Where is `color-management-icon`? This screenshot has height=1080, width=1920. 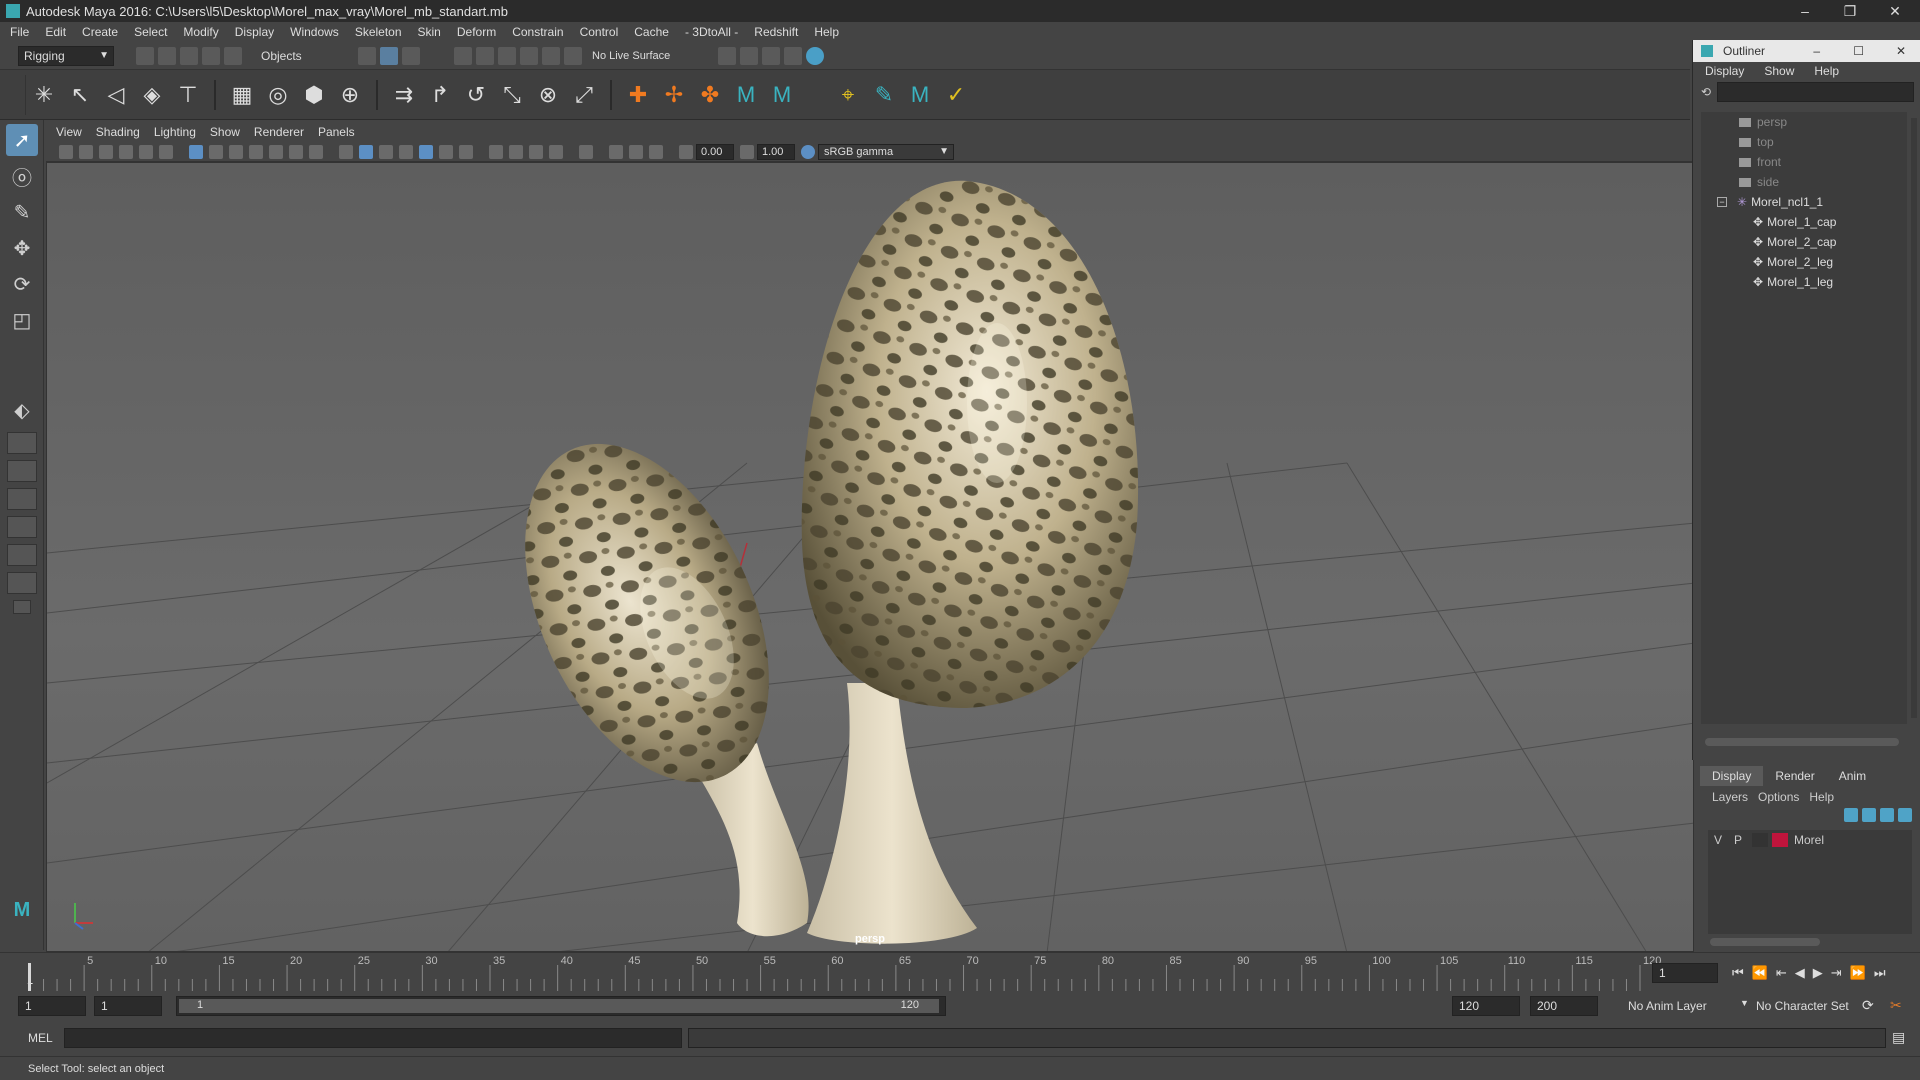 color-management-icon is located at coordinates (808, 151).